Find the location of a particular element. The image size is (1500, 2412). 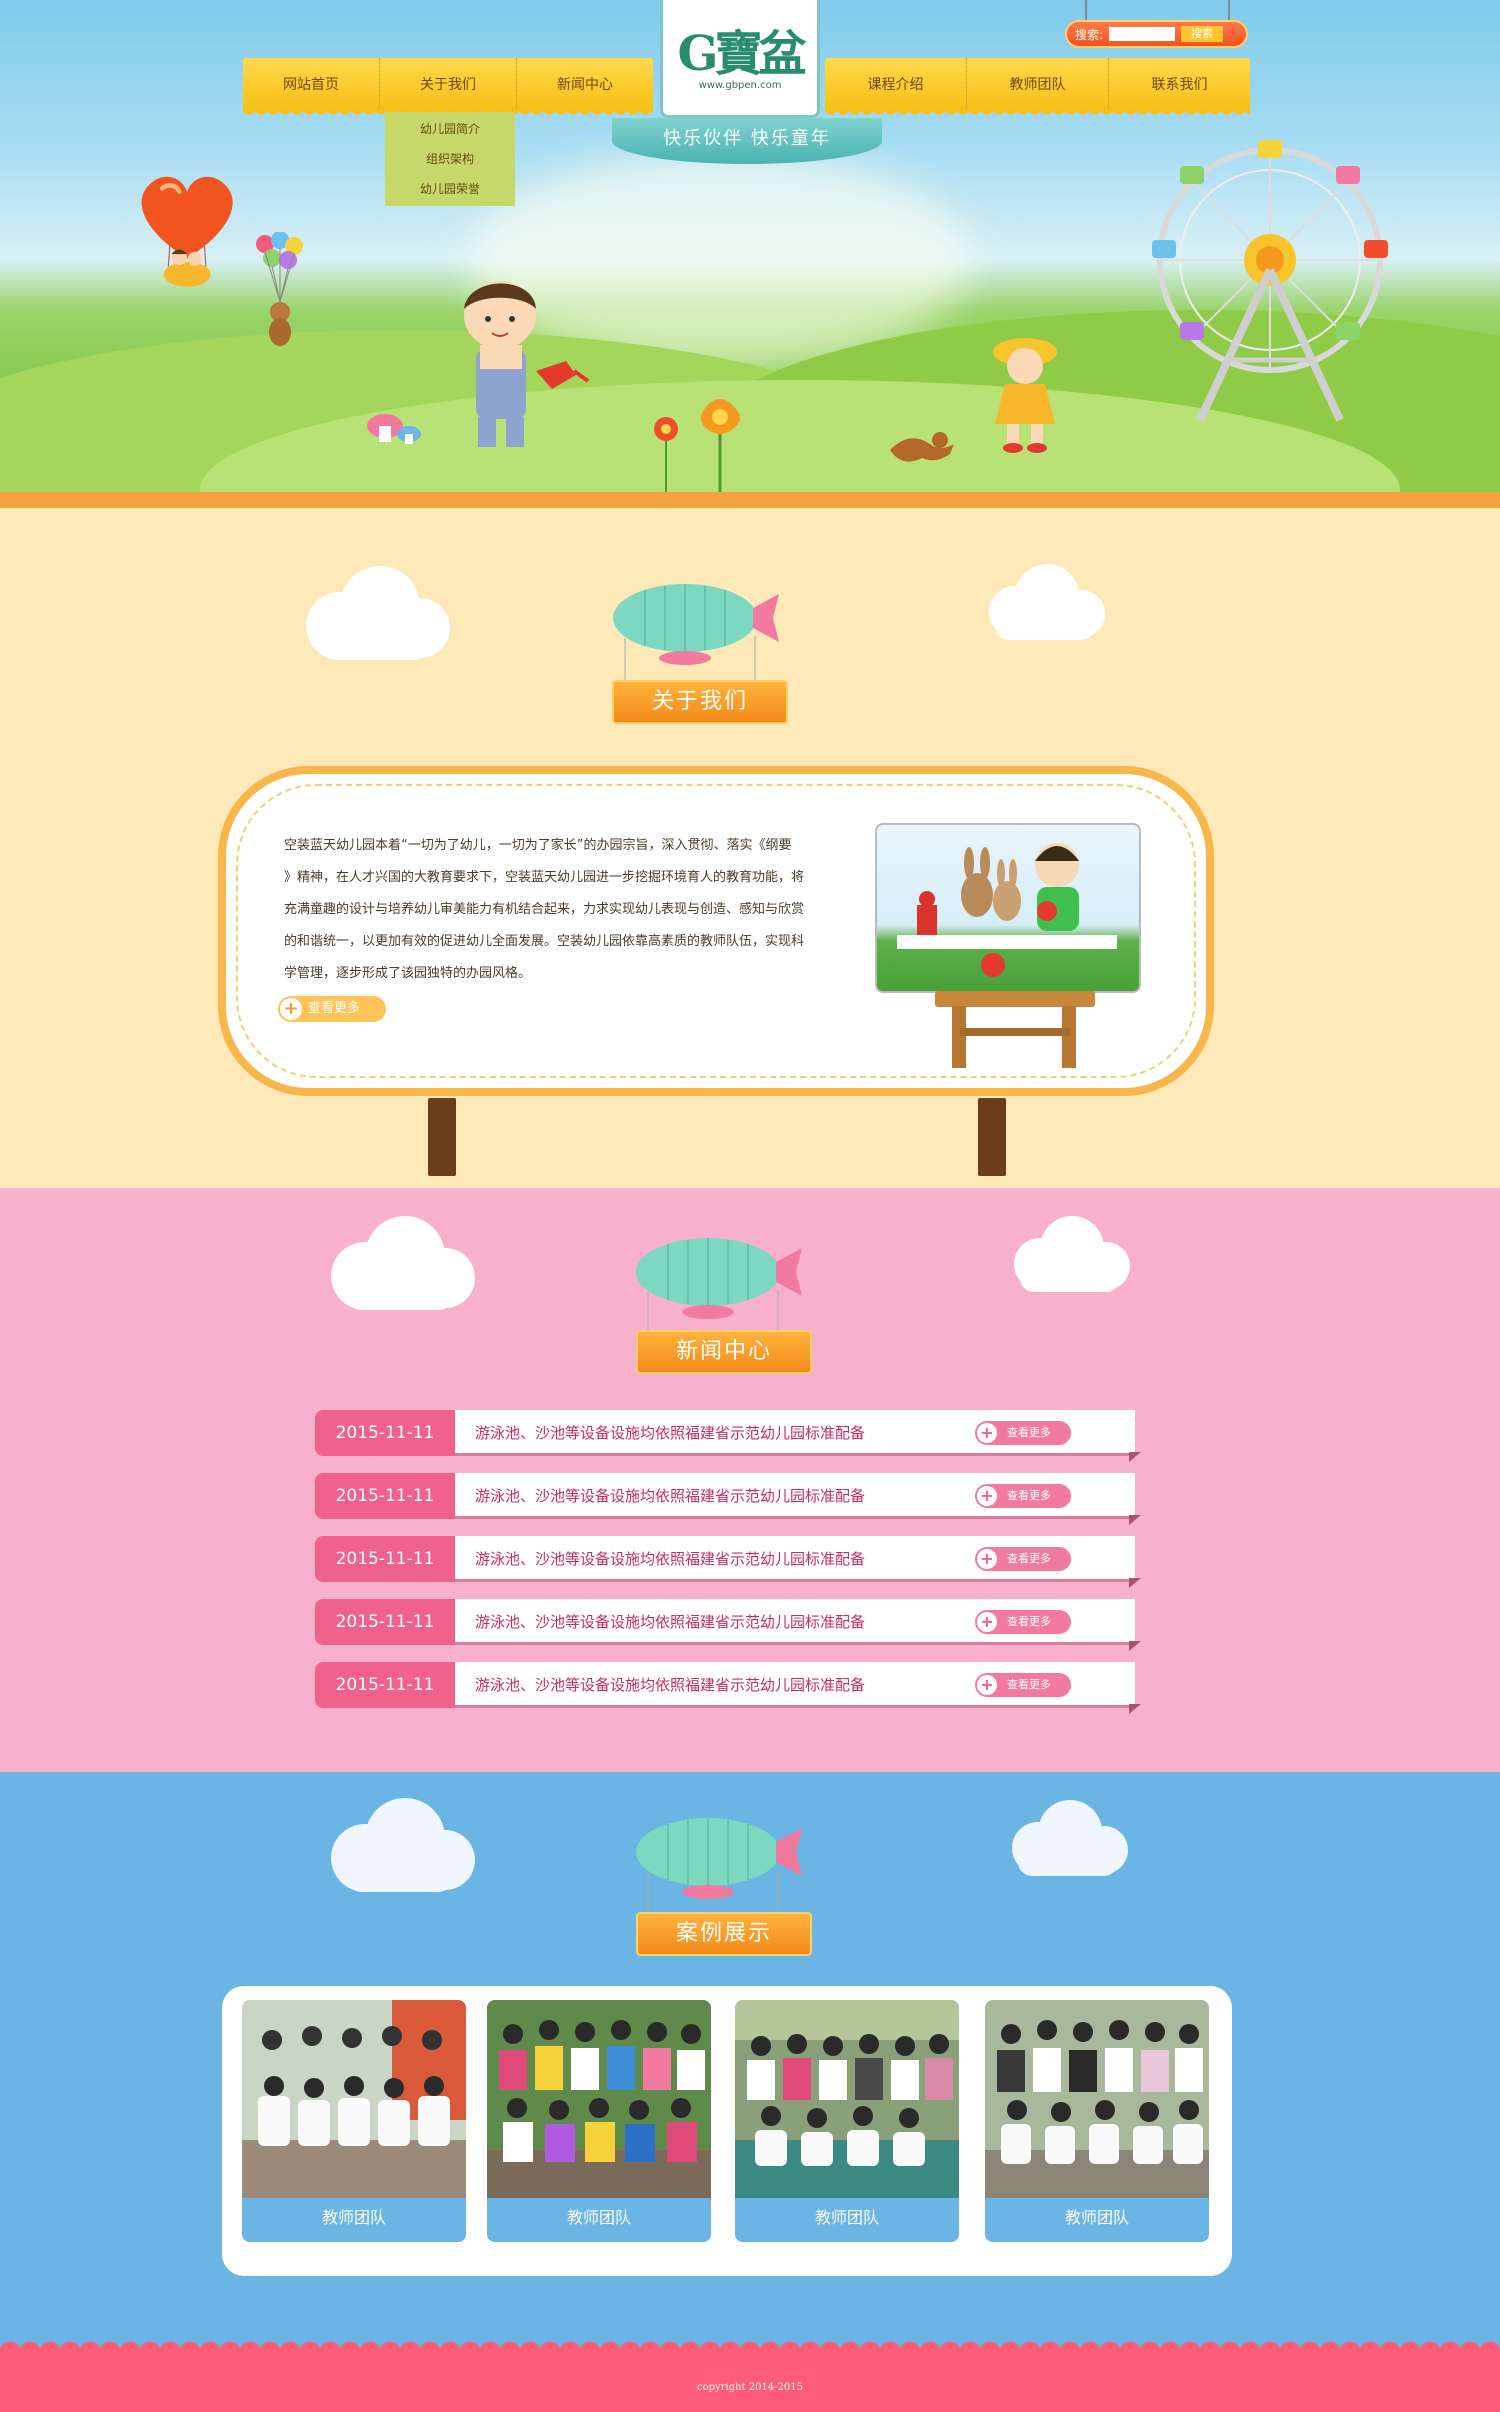

table-leg is located at coordinates (1069, 1037).